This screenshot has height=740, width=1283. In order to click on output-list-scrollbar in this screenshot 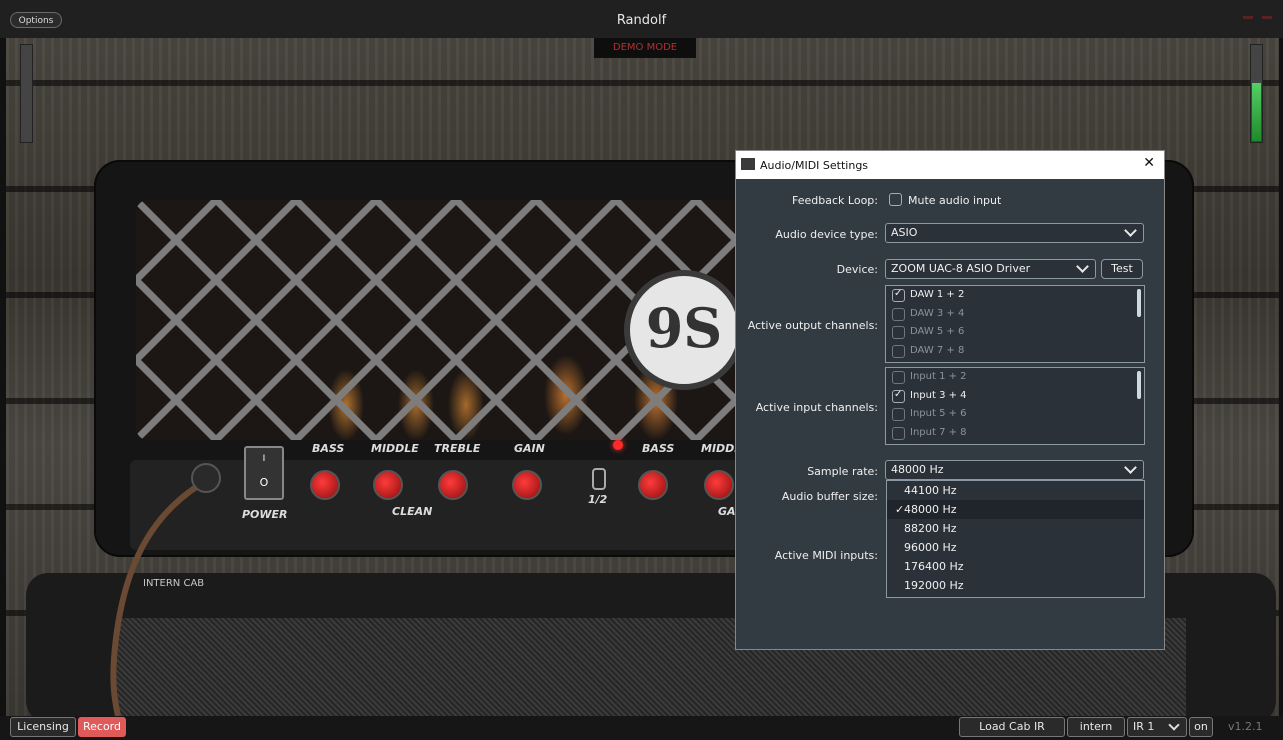, I will do `click(1139, 303)`.